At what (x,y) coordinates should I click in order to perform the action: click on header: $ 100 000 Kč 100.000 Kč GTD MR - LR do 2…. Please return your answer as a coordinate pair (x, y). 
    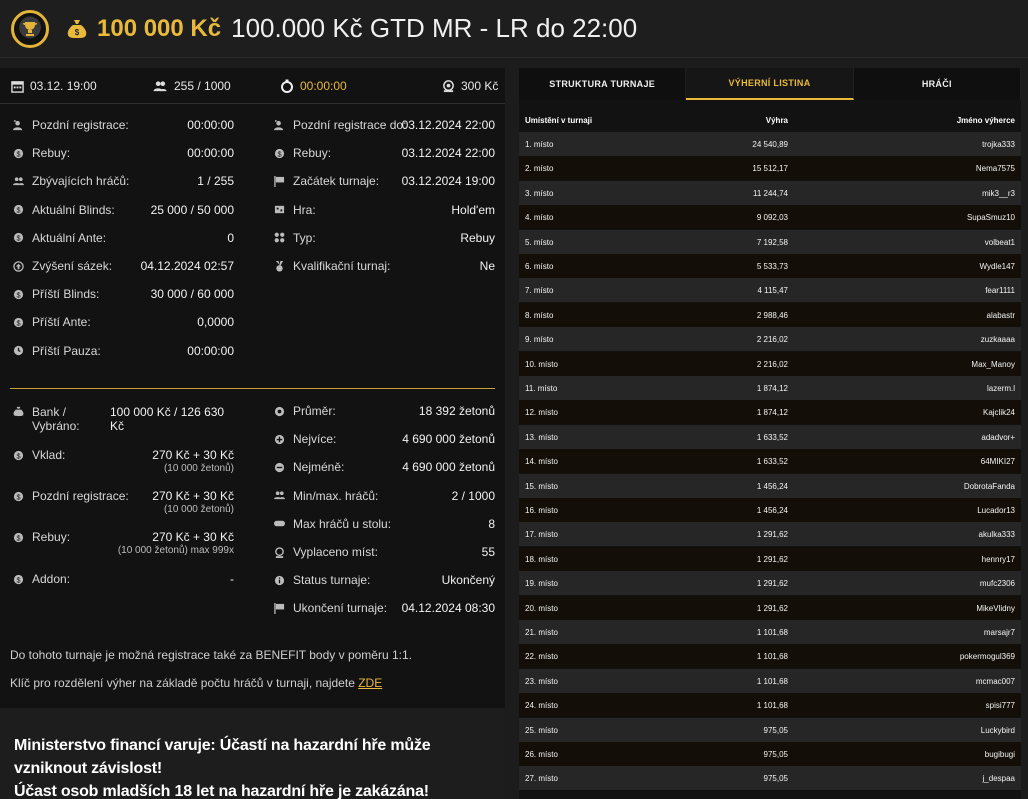
    Looking at the image, I should click on (514, 29).